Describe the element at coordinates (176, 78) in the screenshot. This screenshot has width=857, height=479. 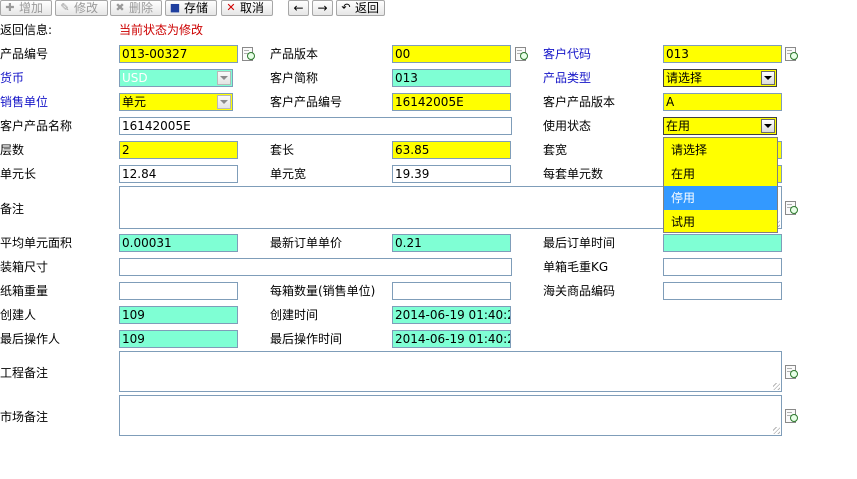
I see `currency-select: USD` at that location.